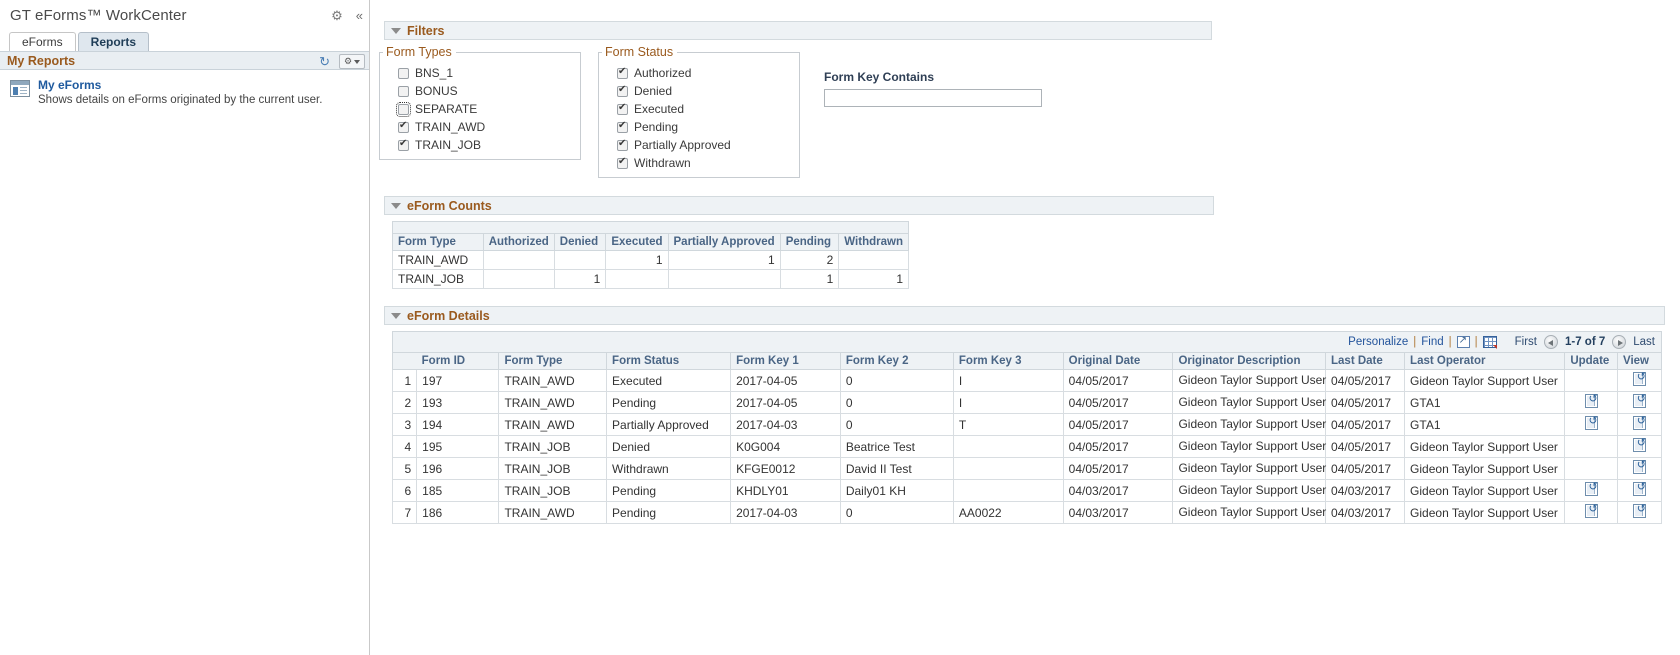  Describe the element at coordinates (488, 109) in the screenshot. I see `form-type-separate: SEPARATE` at that location.